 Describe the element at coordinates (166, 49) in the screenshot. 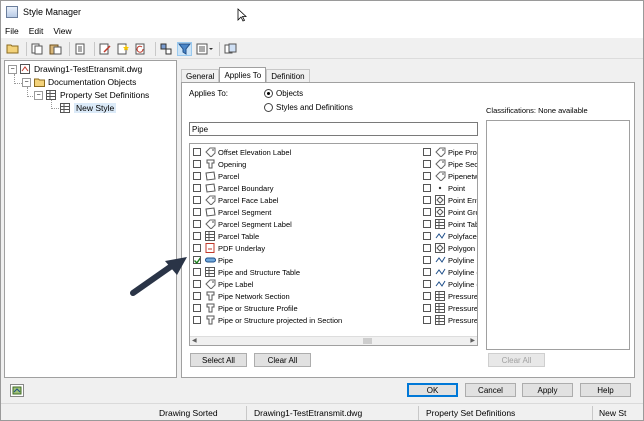

I see `tile-view-icon` at that location.